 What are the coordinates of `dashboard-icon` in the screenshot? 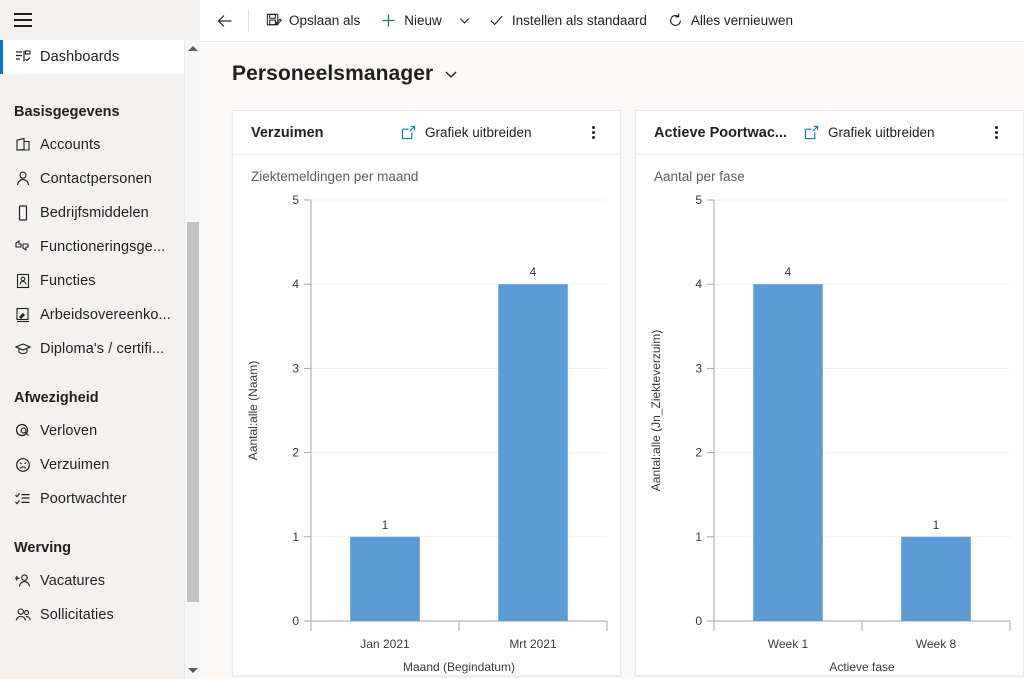 It's located at (27, 57).